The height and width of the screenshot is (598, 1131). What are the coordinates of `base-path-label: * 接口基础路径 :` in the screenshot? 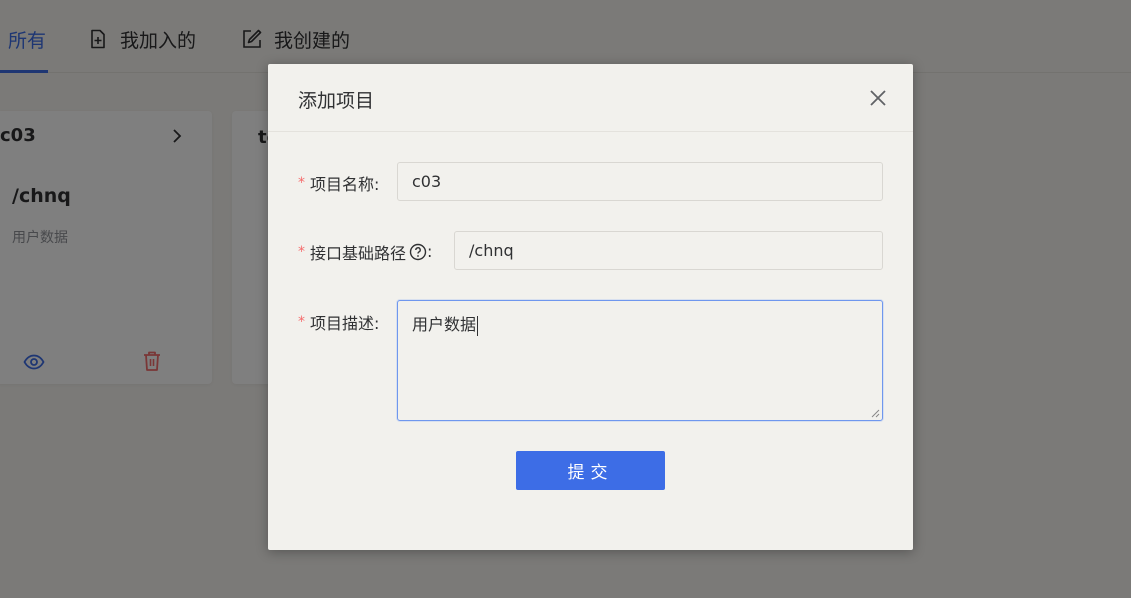 It's located at (365, 251).